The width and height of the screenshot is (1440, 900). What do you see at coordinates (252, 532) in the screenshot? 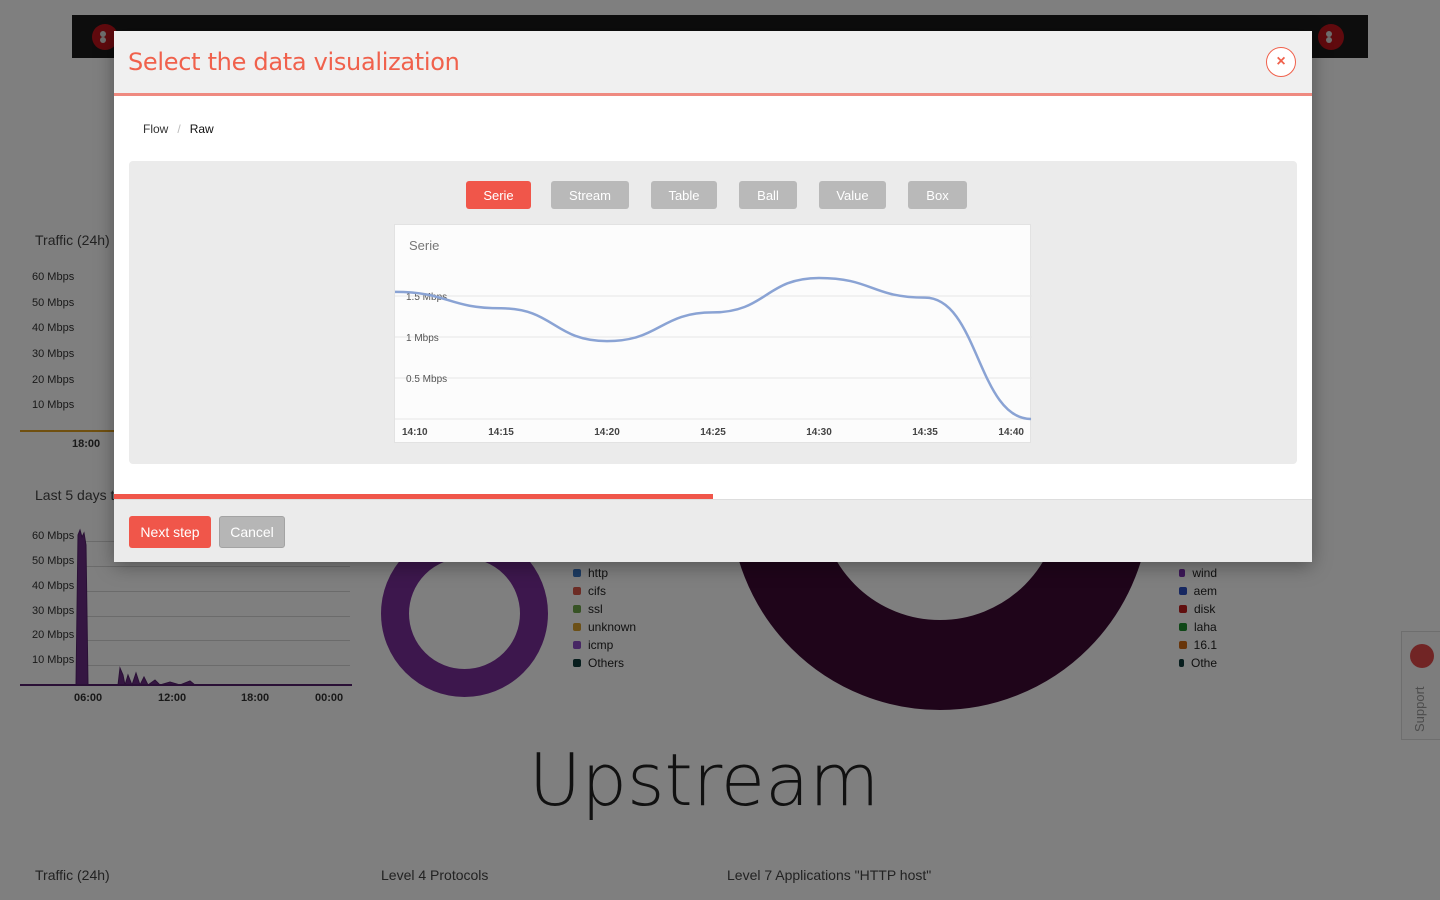
I see `cancel-button: Cancel` at bounding box center [252, 532].